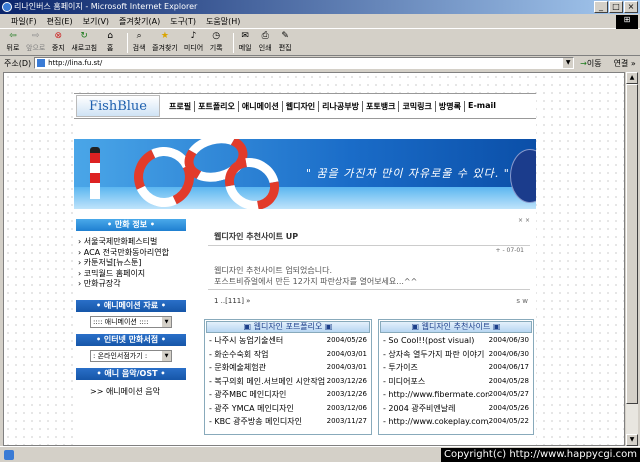  What do you see at coordinates (139, 41) in the screenshot?
I see `search-button: ⌕ 검색` at bounding box center [139, 41].